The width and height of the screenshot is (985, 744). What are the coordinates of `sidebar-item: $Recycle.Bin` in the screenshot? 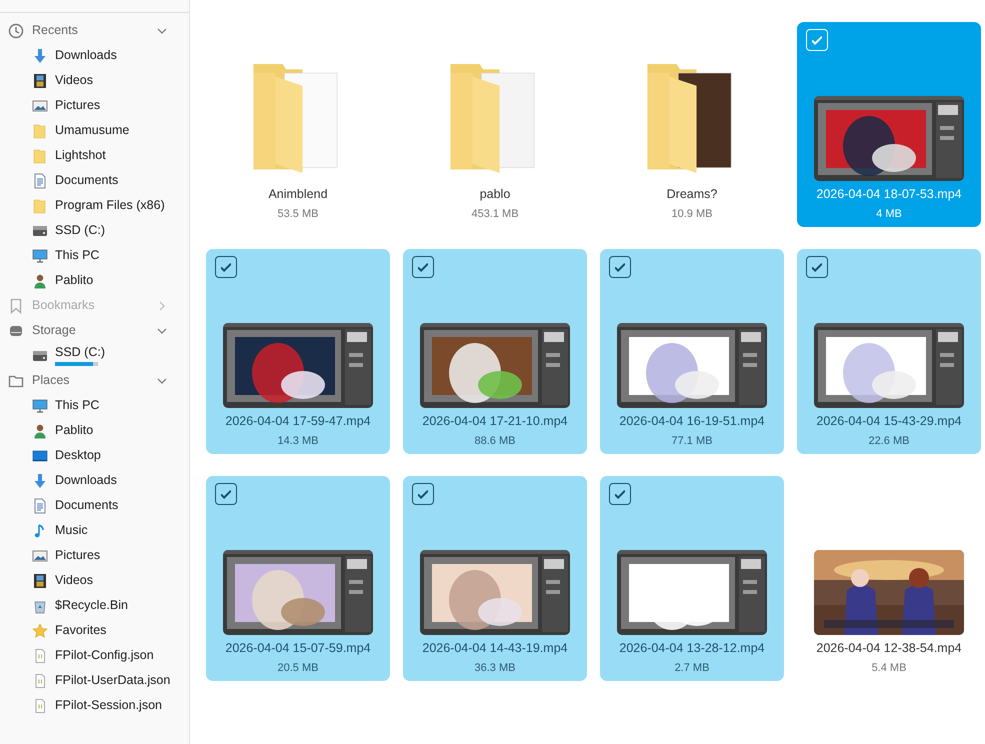 It's located at (91, 605).